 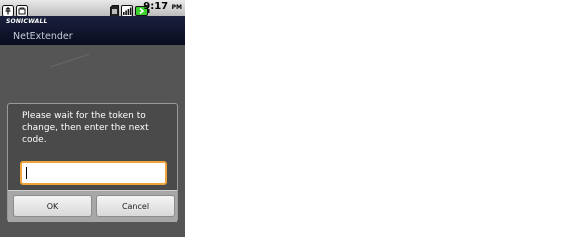 What do you see at coordinates (92, 8) in the screenshot?
I see `status-bar: 9:17 PM` at bounding box center [92, 8].